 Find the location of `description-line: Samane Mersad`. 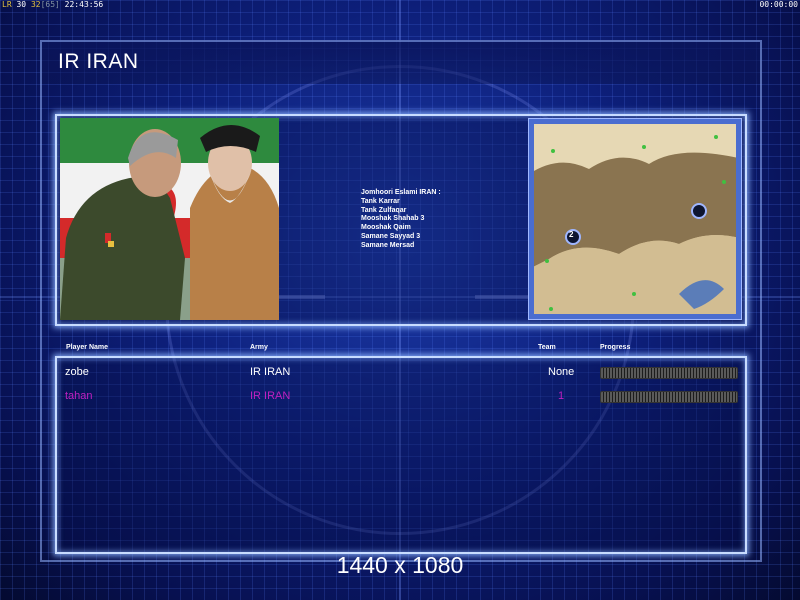

description-line: Samane Mersad is located at coordinates (388, 245).